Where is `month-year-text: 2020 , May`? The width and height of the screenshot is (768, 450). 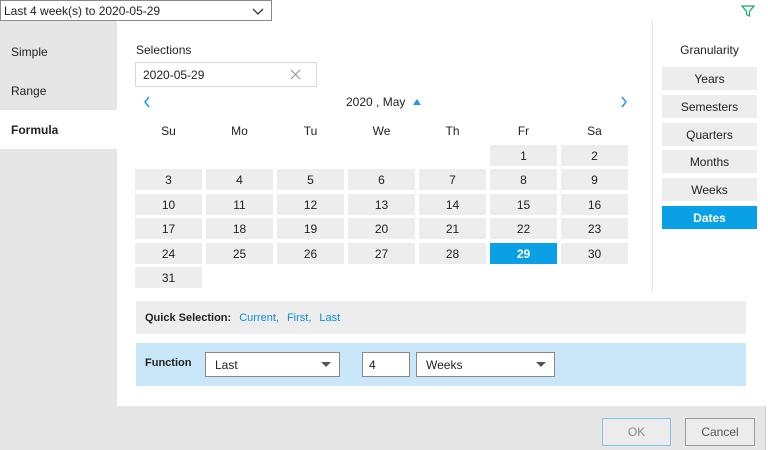 month-year-text: 2020 , May is located at coordinates (376, 102).